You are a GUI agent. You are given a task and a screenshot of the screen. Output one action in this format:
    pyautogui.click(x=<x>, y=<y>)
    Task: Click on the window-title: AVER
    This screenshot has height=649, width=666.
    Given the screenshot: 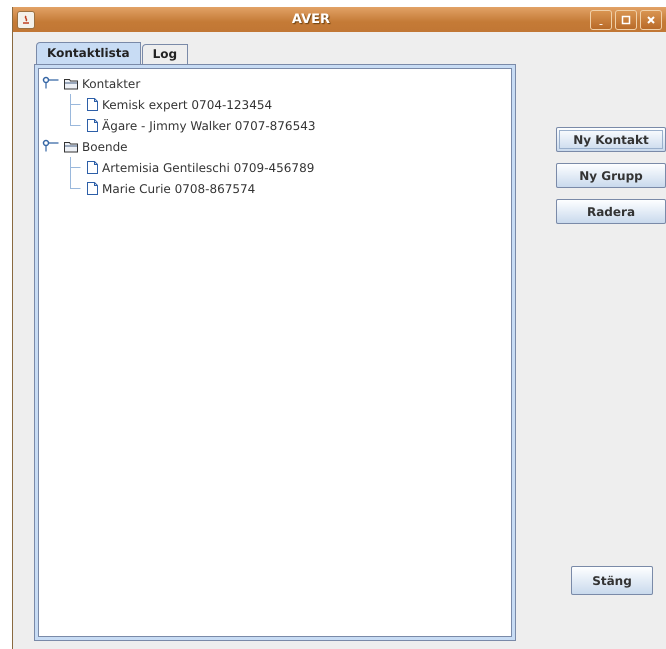 What is the action you would take?
    pyautogui.click(x=311, y=19)
    